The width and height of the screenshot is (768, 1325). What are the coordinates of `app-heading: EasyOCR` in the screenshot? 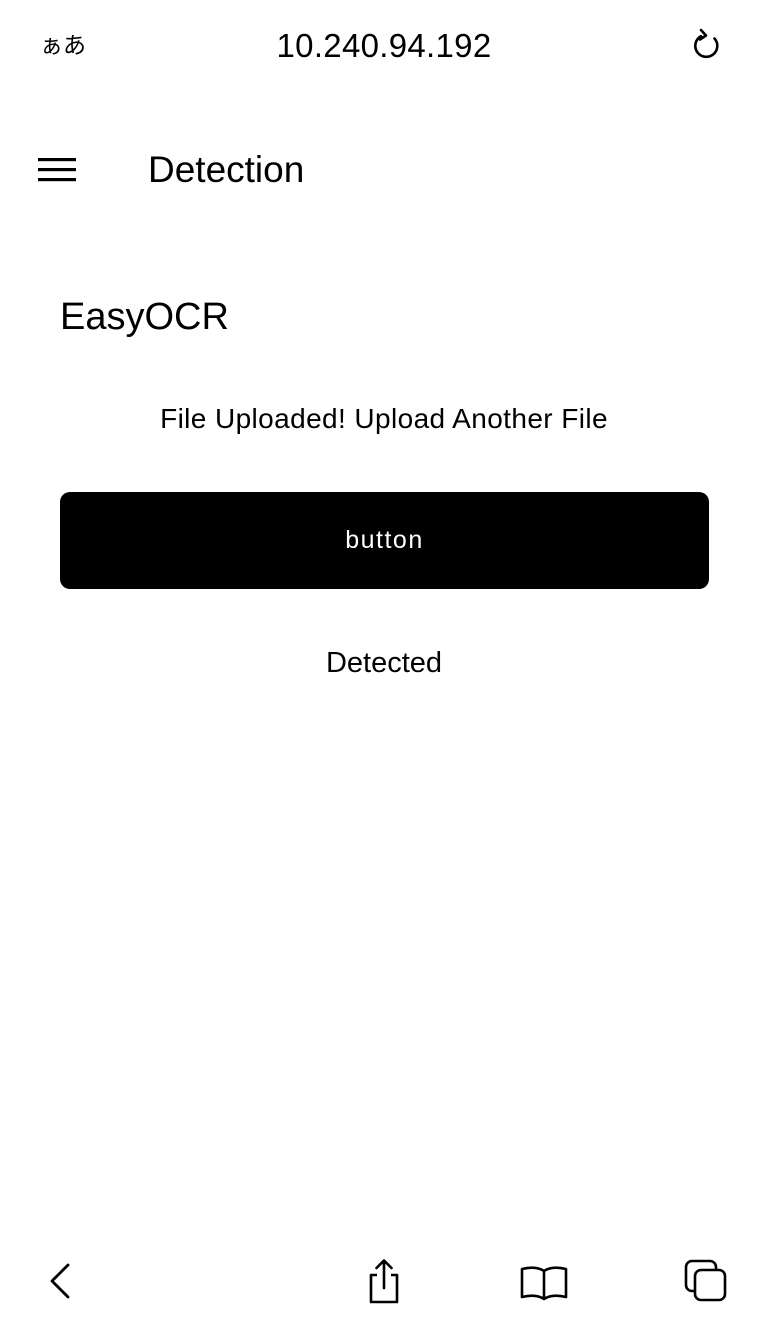 It's located at (144, 317).